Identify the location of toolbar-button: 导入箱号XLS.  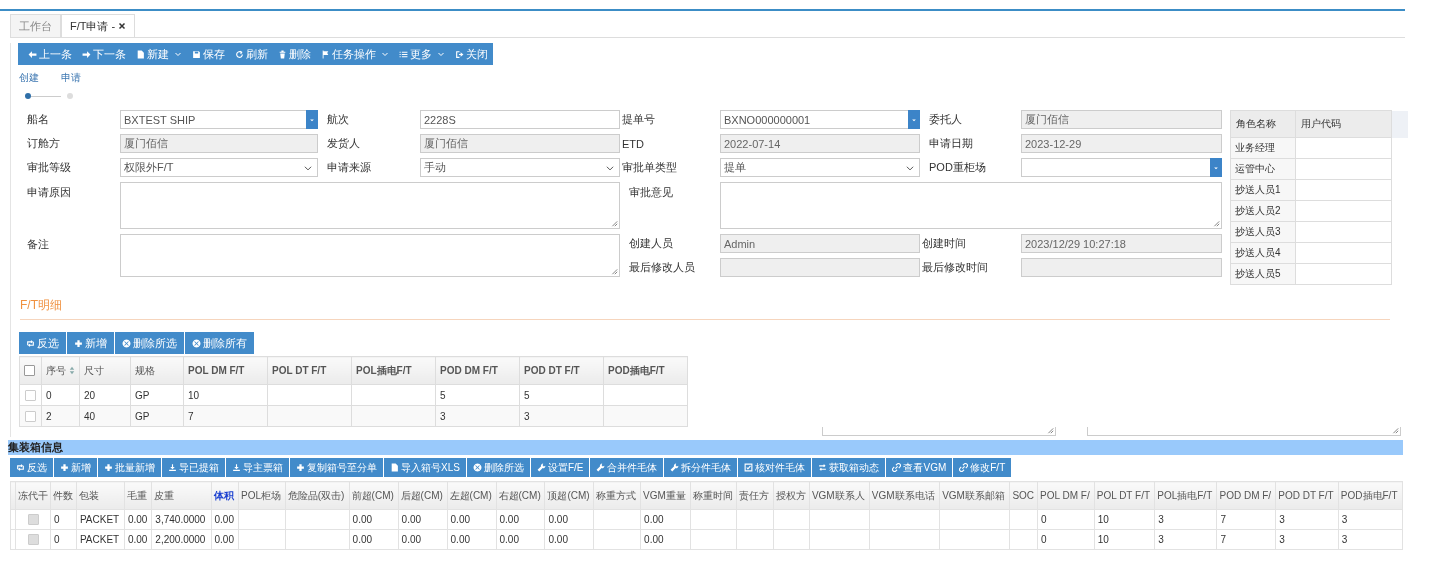
(425, 467).